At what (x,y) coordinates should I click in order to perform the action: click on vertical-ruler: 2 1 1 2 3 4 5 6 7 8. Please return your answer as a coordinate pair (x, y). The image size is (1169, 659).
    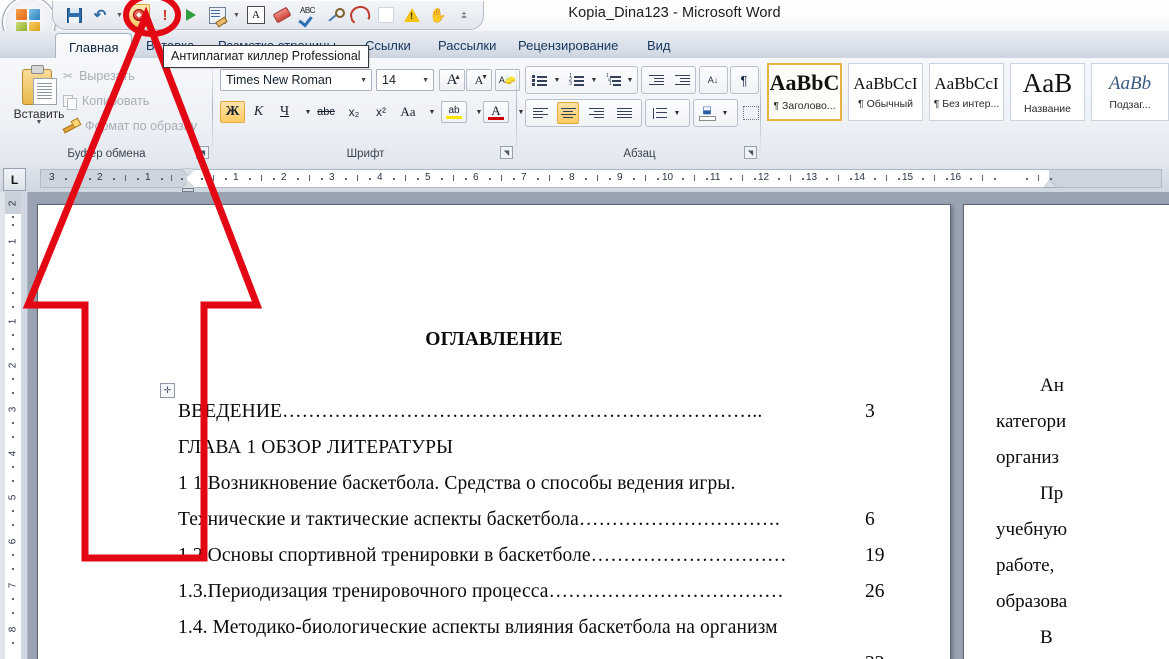
    Looking at the image, I should click on (14, 425).